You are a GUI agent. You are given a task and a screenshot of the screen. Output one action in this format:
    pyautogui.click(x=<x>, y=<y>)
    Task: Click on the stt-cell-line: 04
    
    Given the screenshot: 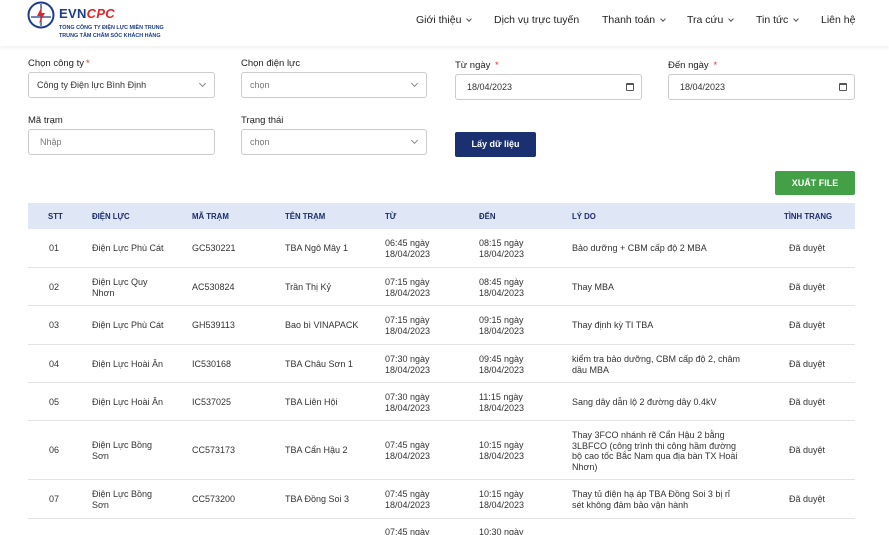 What is the action you would take?
    pyautogui.click(x=54, y=364)
    